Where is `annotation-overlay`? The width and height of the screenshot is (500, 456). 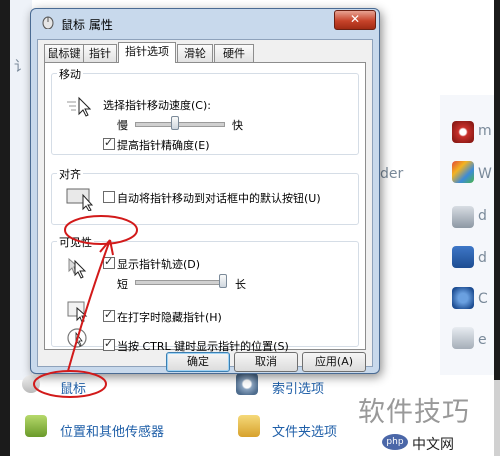 annotation-overlay is located at coordinates (85, 306).